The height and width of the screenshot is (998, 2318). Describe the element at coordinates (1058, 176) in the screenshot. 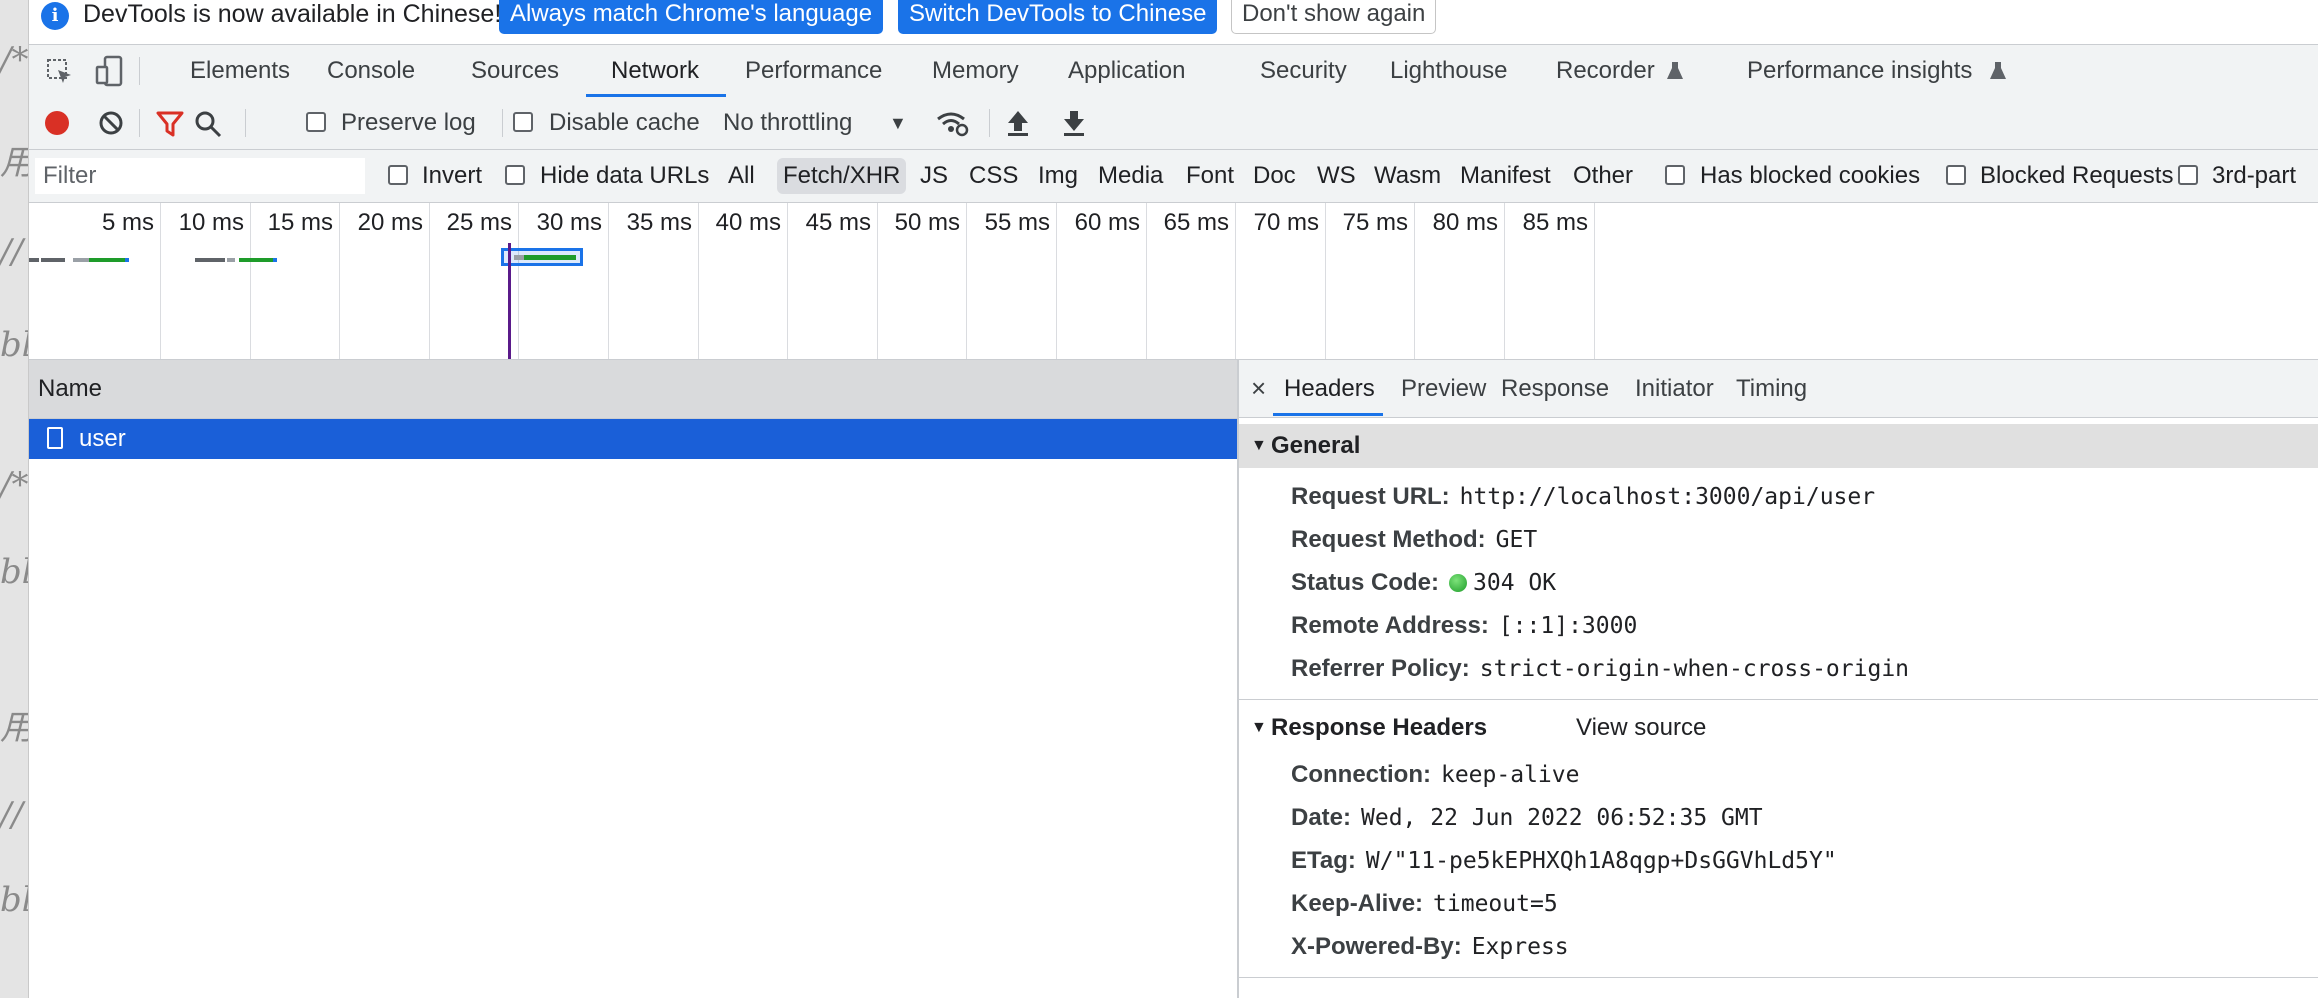

I see `filter-type-img: Img` at that location.